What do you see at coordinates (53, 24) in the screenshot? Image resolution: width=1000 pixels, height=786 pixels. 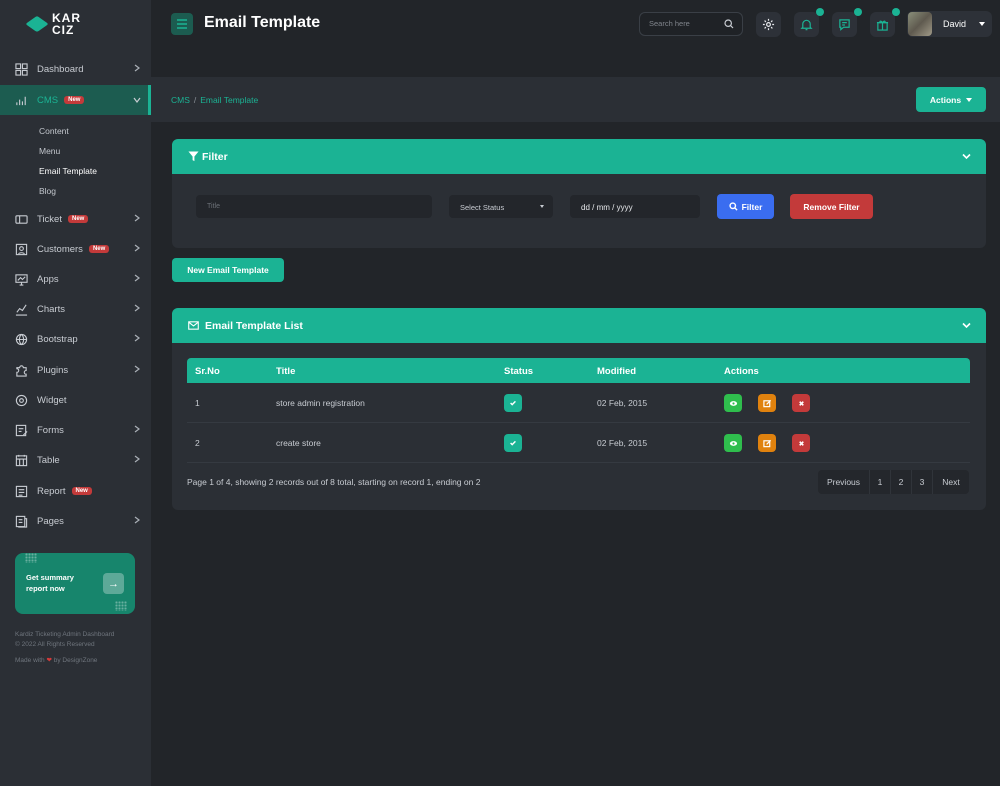 I see `logo: KAR CIZ` at bounding box center [53, 24].